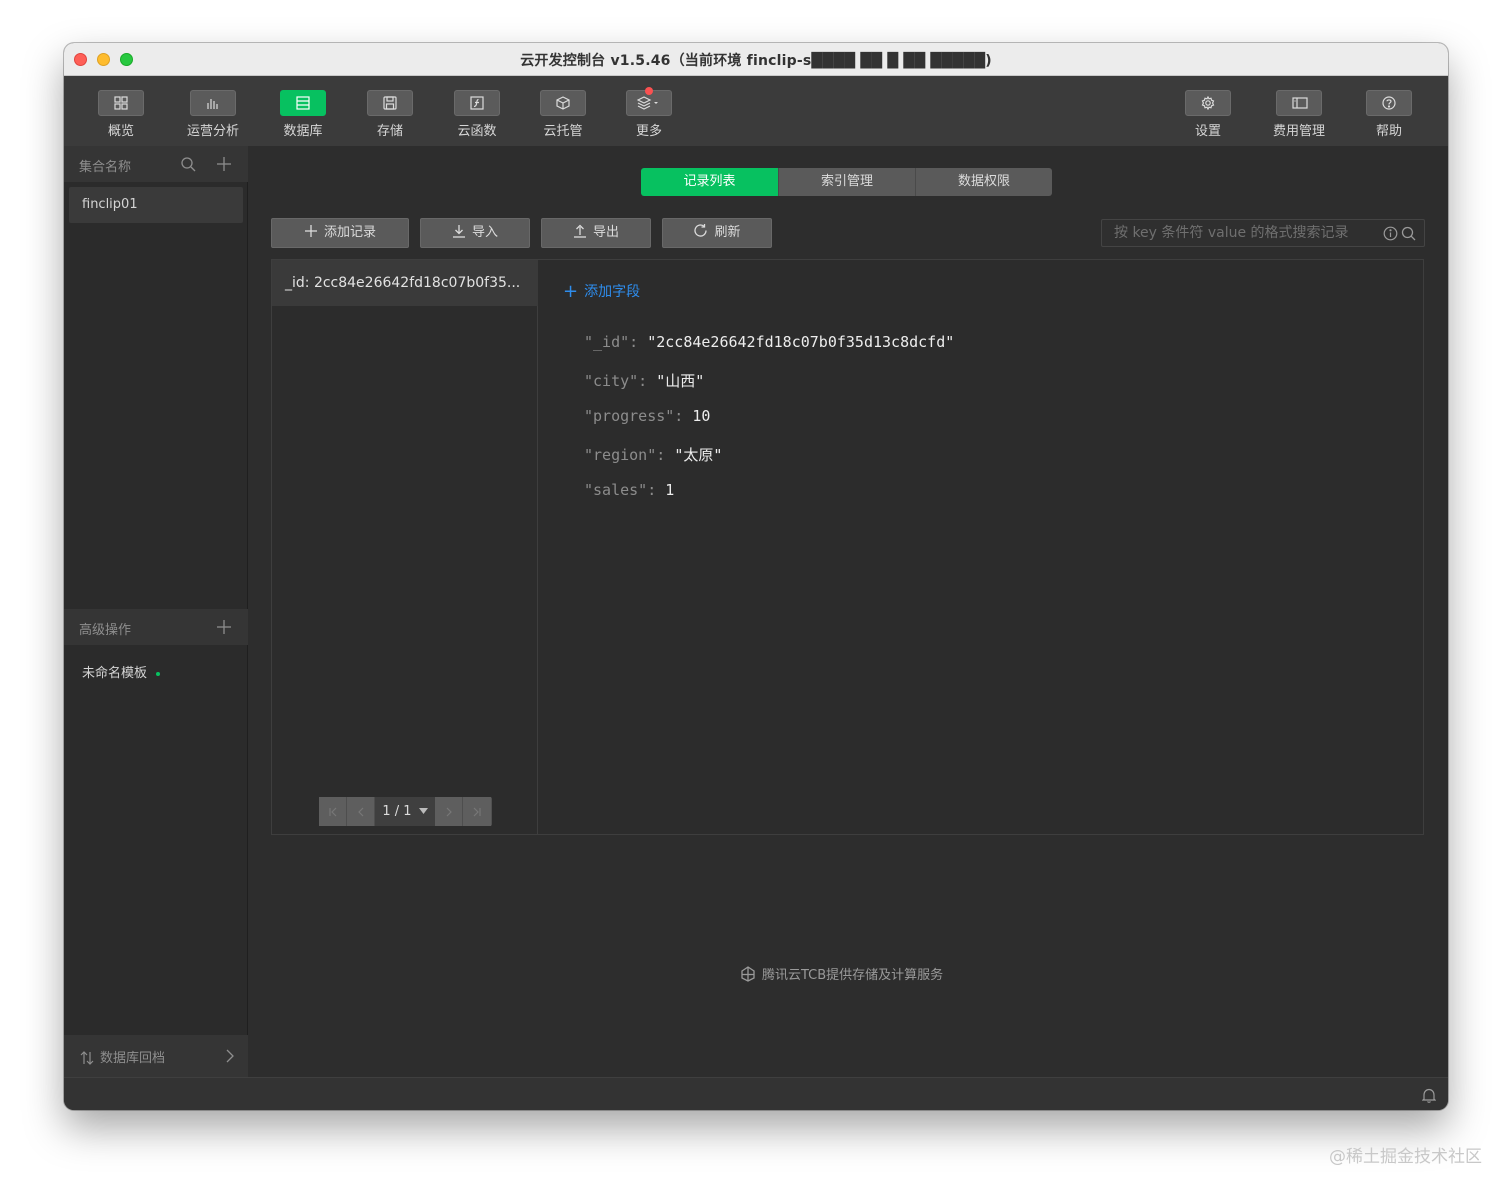 This screenshot has width=1512, height=1195. I want to click on collections-header-label: 集合名称, so click(105, 167).